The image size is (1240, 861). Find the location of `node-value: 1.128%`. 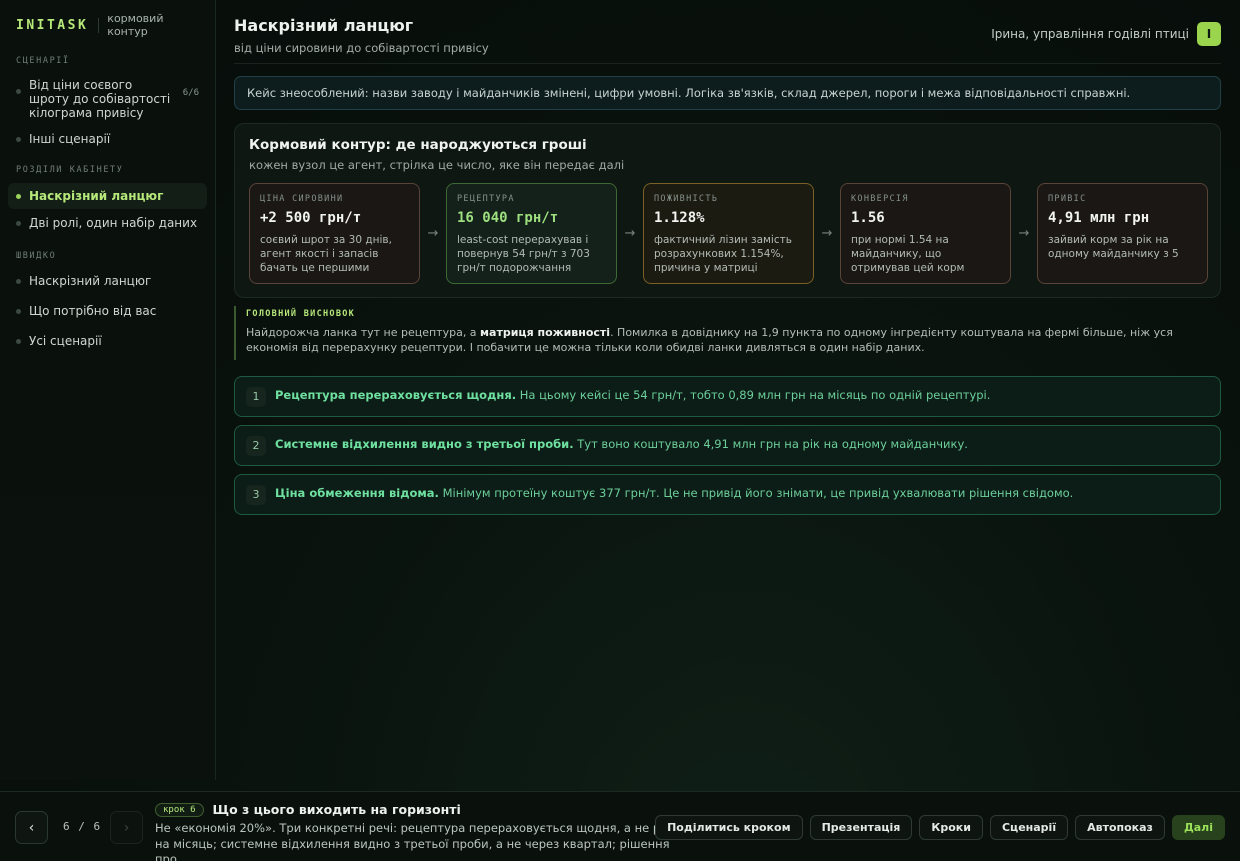

node-value: 1.128% is located at coordinates (679, 218).